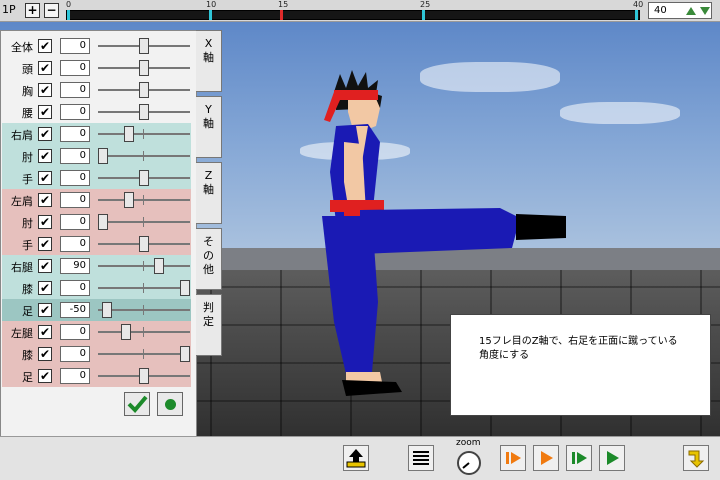  What do you see at coordinates (691, 11) in the screenshot?
I see `increment-icon` at bounding box center [691, 11].